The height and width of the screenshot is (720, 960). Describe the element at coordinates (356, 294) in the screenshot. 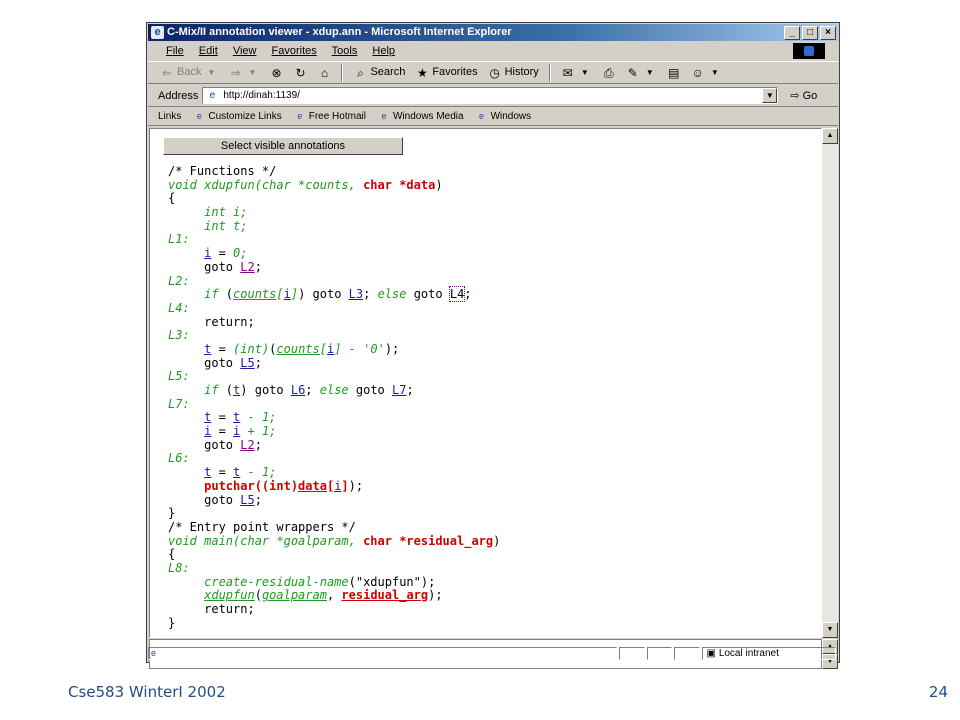

I see `annotation-link: L3` at that location.